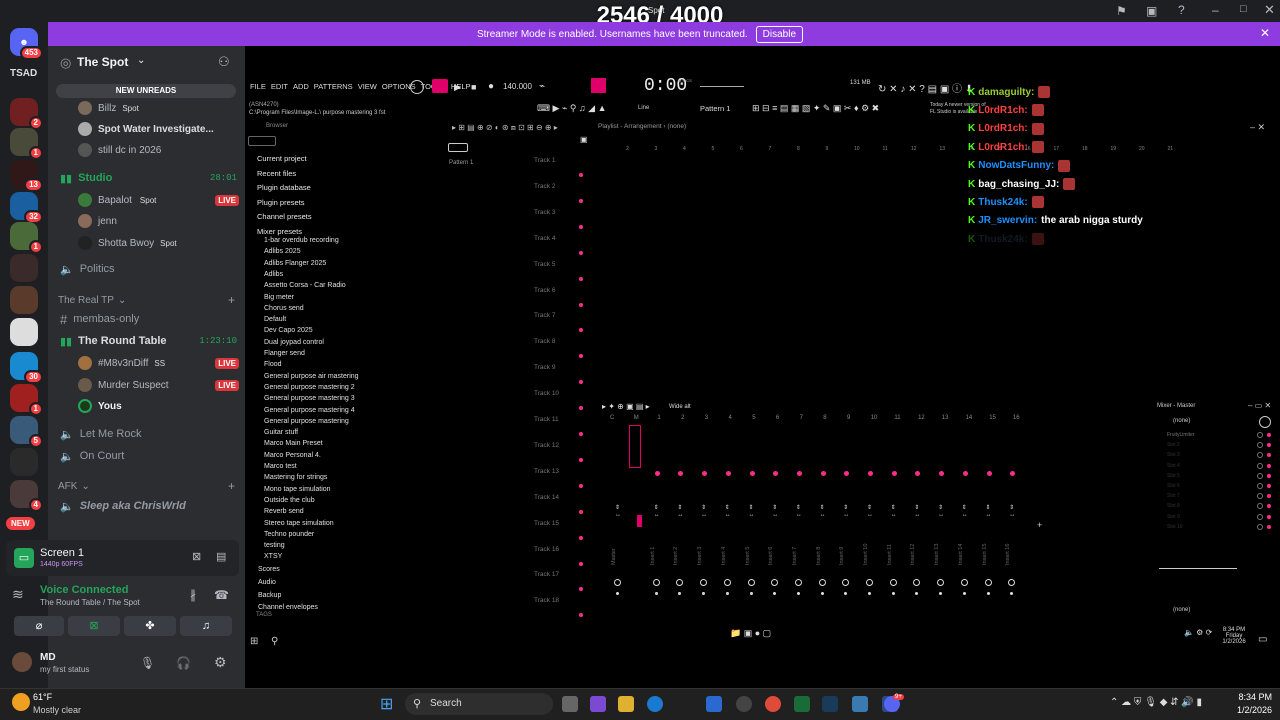  Describe the element at coordinates (715, 108) in the screenshot. I see `pattern-selector: Pattern 1` at that location.